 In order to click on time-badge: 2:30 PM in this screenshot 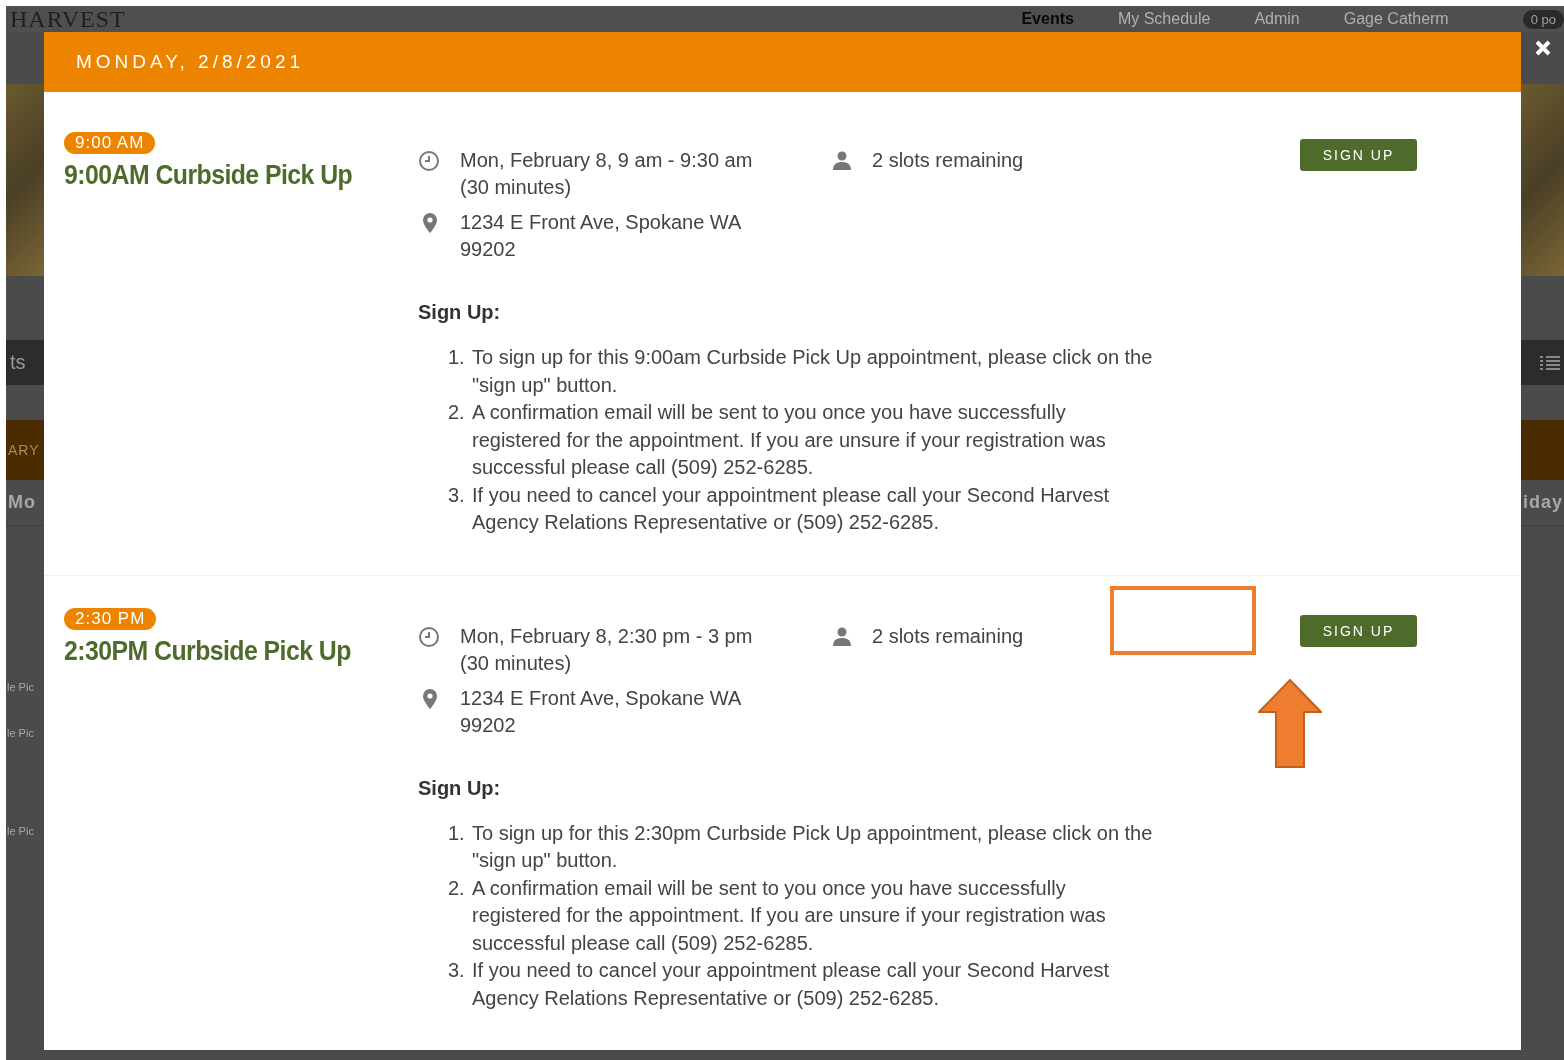, I will do `click(110, 618)`.